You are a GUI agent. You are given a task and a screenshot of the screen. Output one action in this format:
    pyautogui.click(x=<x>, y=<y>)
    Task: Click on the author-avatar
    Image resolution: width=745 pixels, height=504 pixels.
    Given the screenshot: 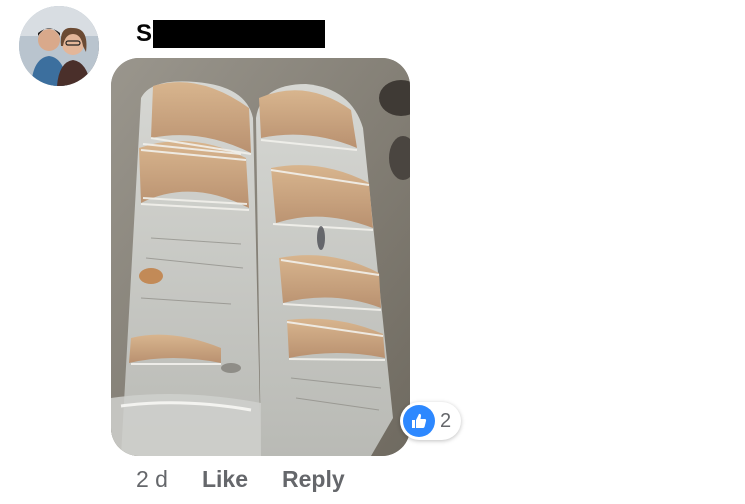 What is the action you would take?
    pyautogui.click(x=59, y=46)
    